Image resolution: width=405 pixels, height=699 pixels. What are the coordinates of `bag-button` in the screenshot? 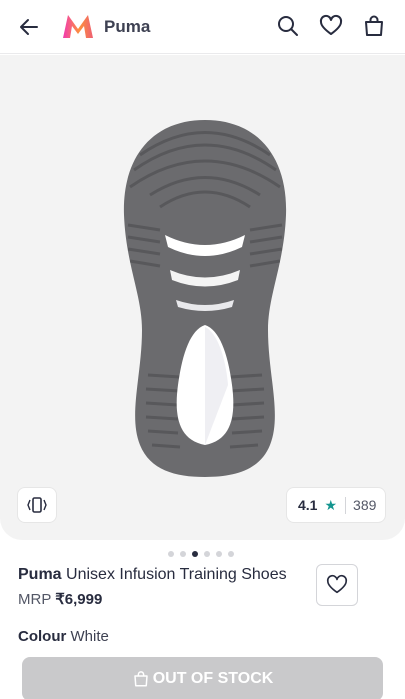 It's located at (374, 26).